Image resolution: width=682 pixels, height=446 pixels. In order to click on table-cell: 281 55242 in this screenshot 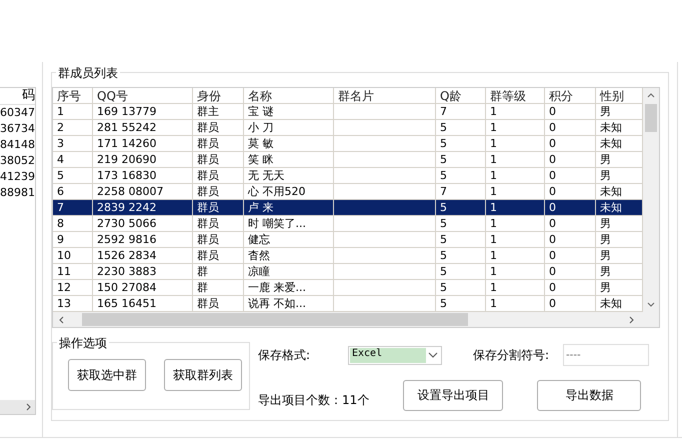, I will do `click(143, 128)`.